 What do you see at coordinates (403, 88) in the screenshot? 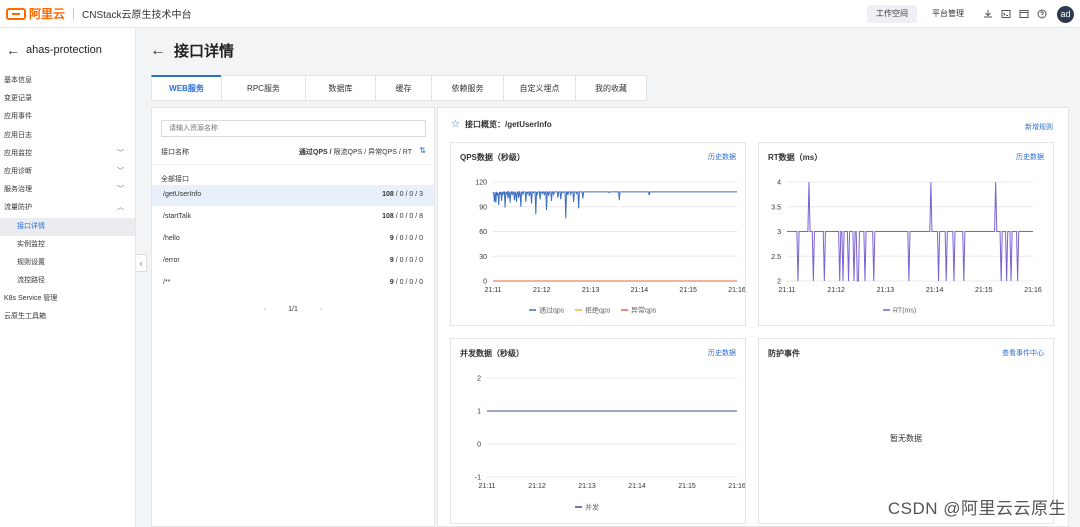
I see `tab-service: 缓存` at bounding box center [403, 88].